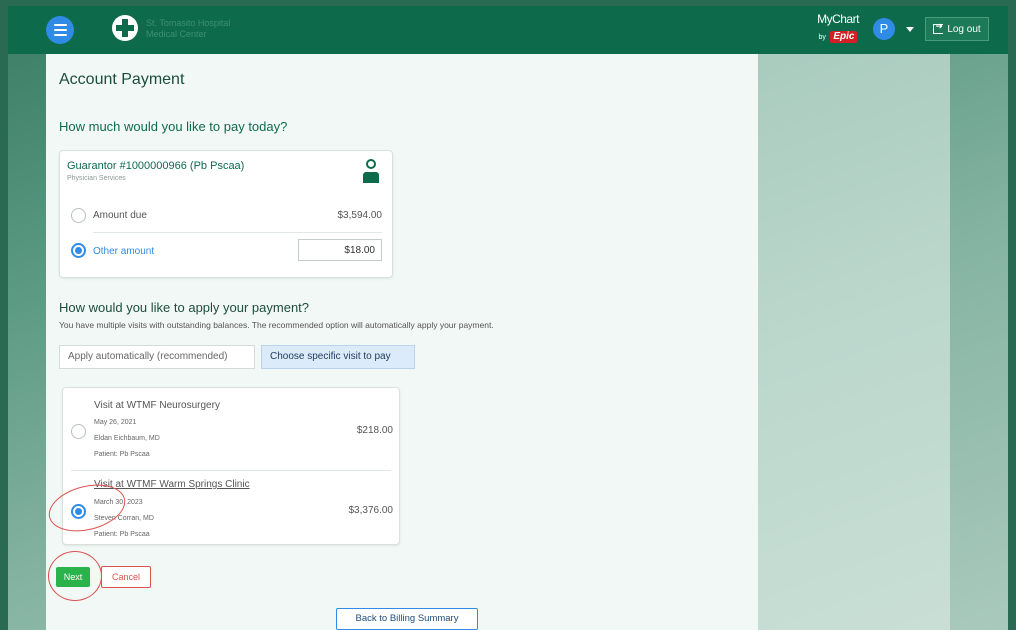 The image size is (1016, 630). Describe the element at coordinates (176, 34) in the screenshot. I see `hospital-name-line2: Medical Center` at that location.